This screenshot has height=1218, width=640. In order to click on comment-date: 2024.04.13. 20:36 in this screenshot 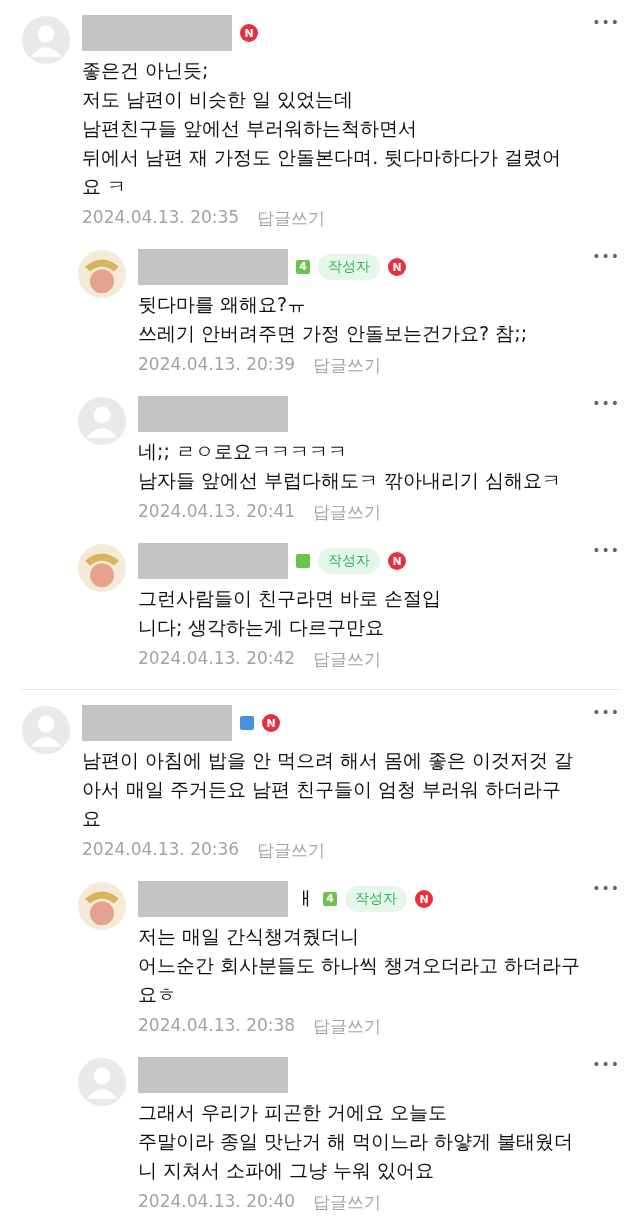, I will do `click(161, 850)`.